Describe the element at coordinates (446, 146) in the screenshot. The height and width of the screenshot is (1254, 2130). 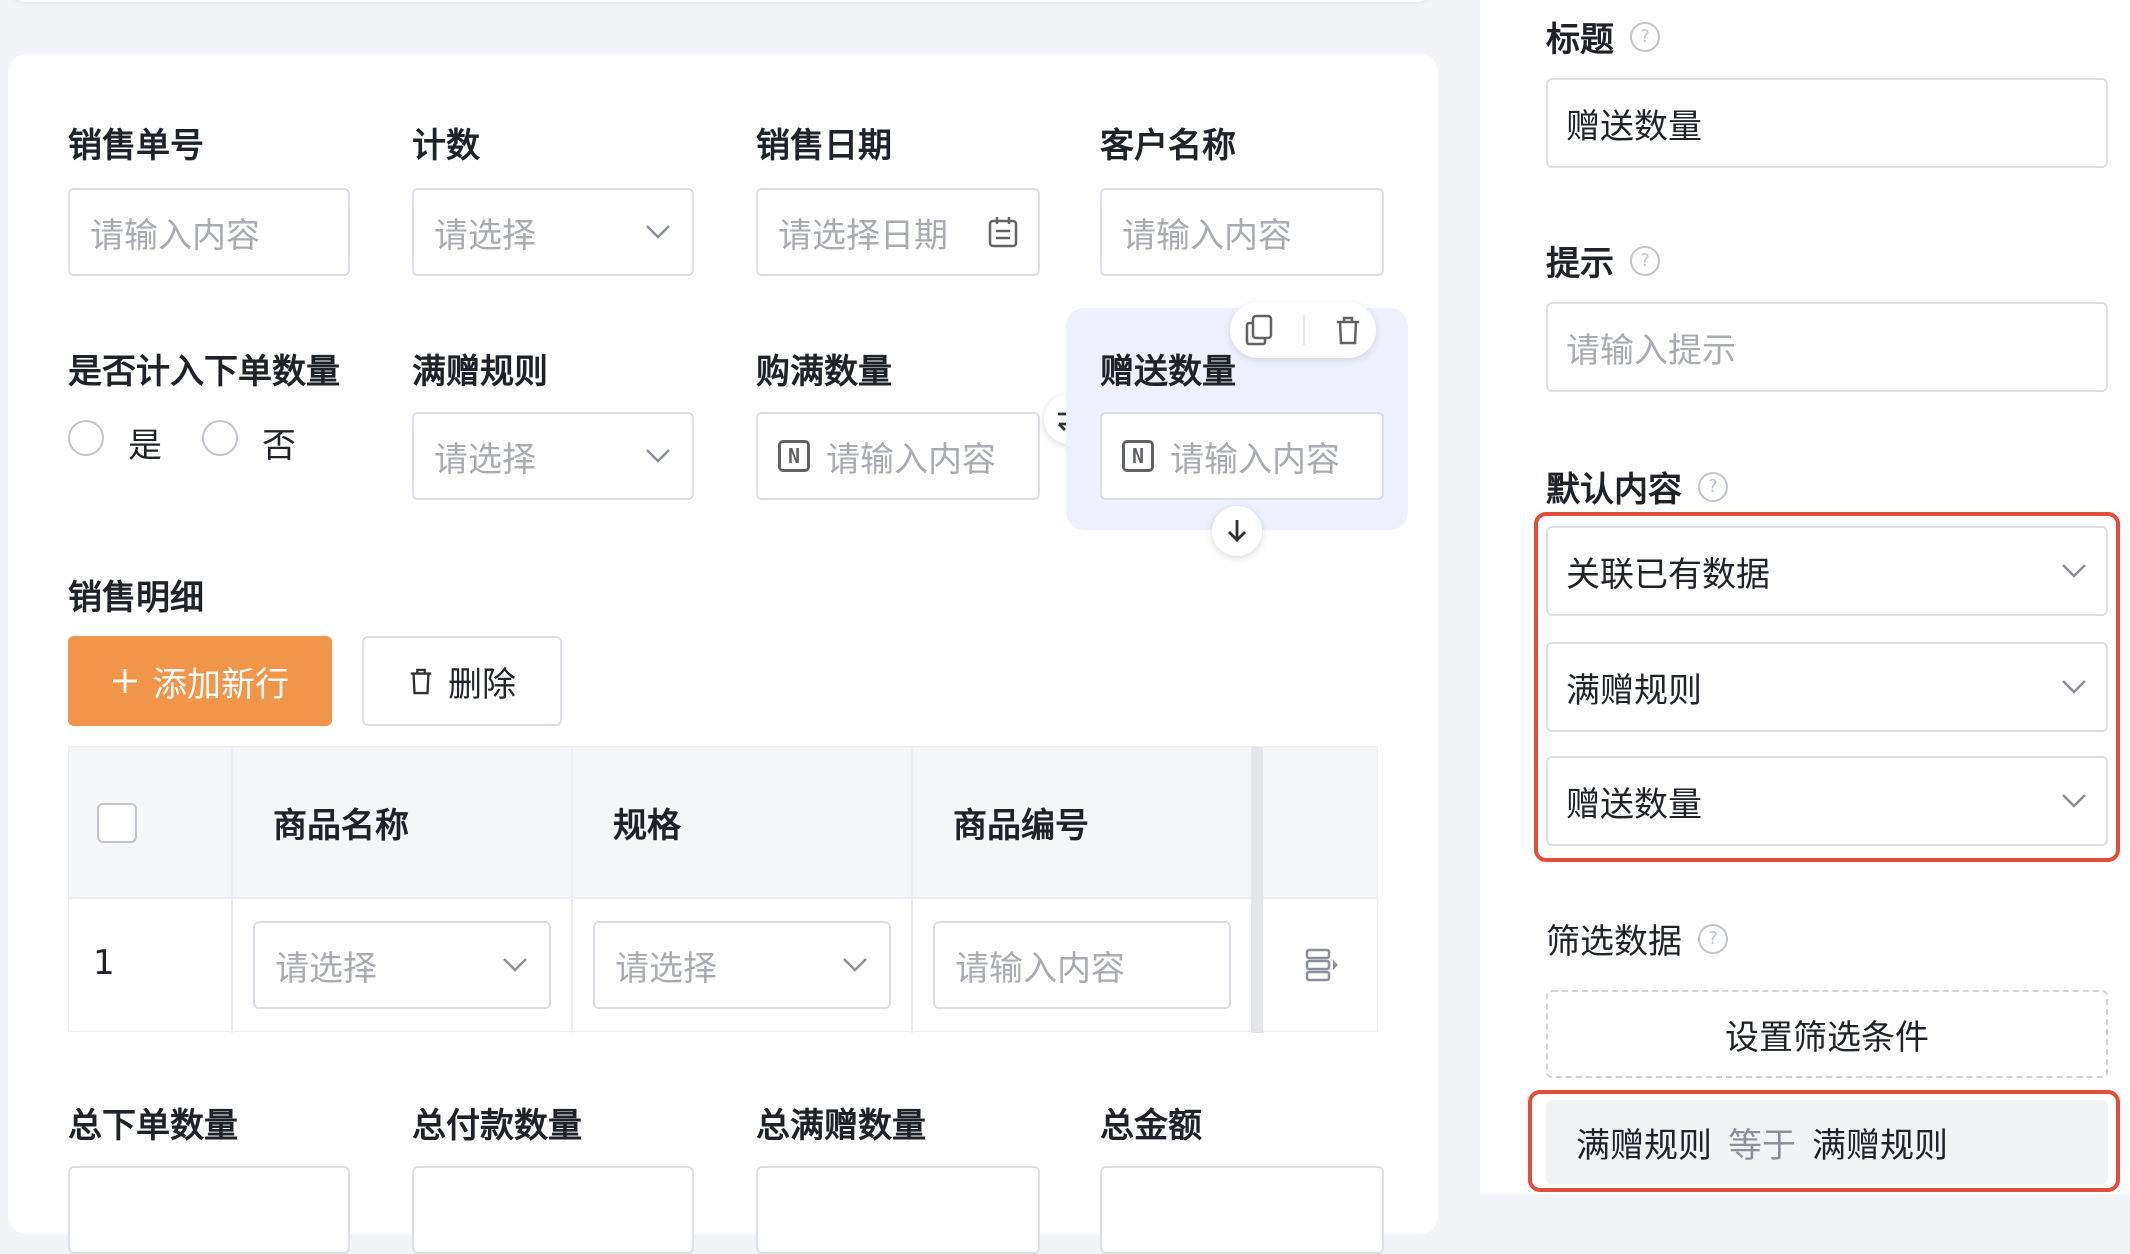
I see `field-label-count: 计数` at that location.